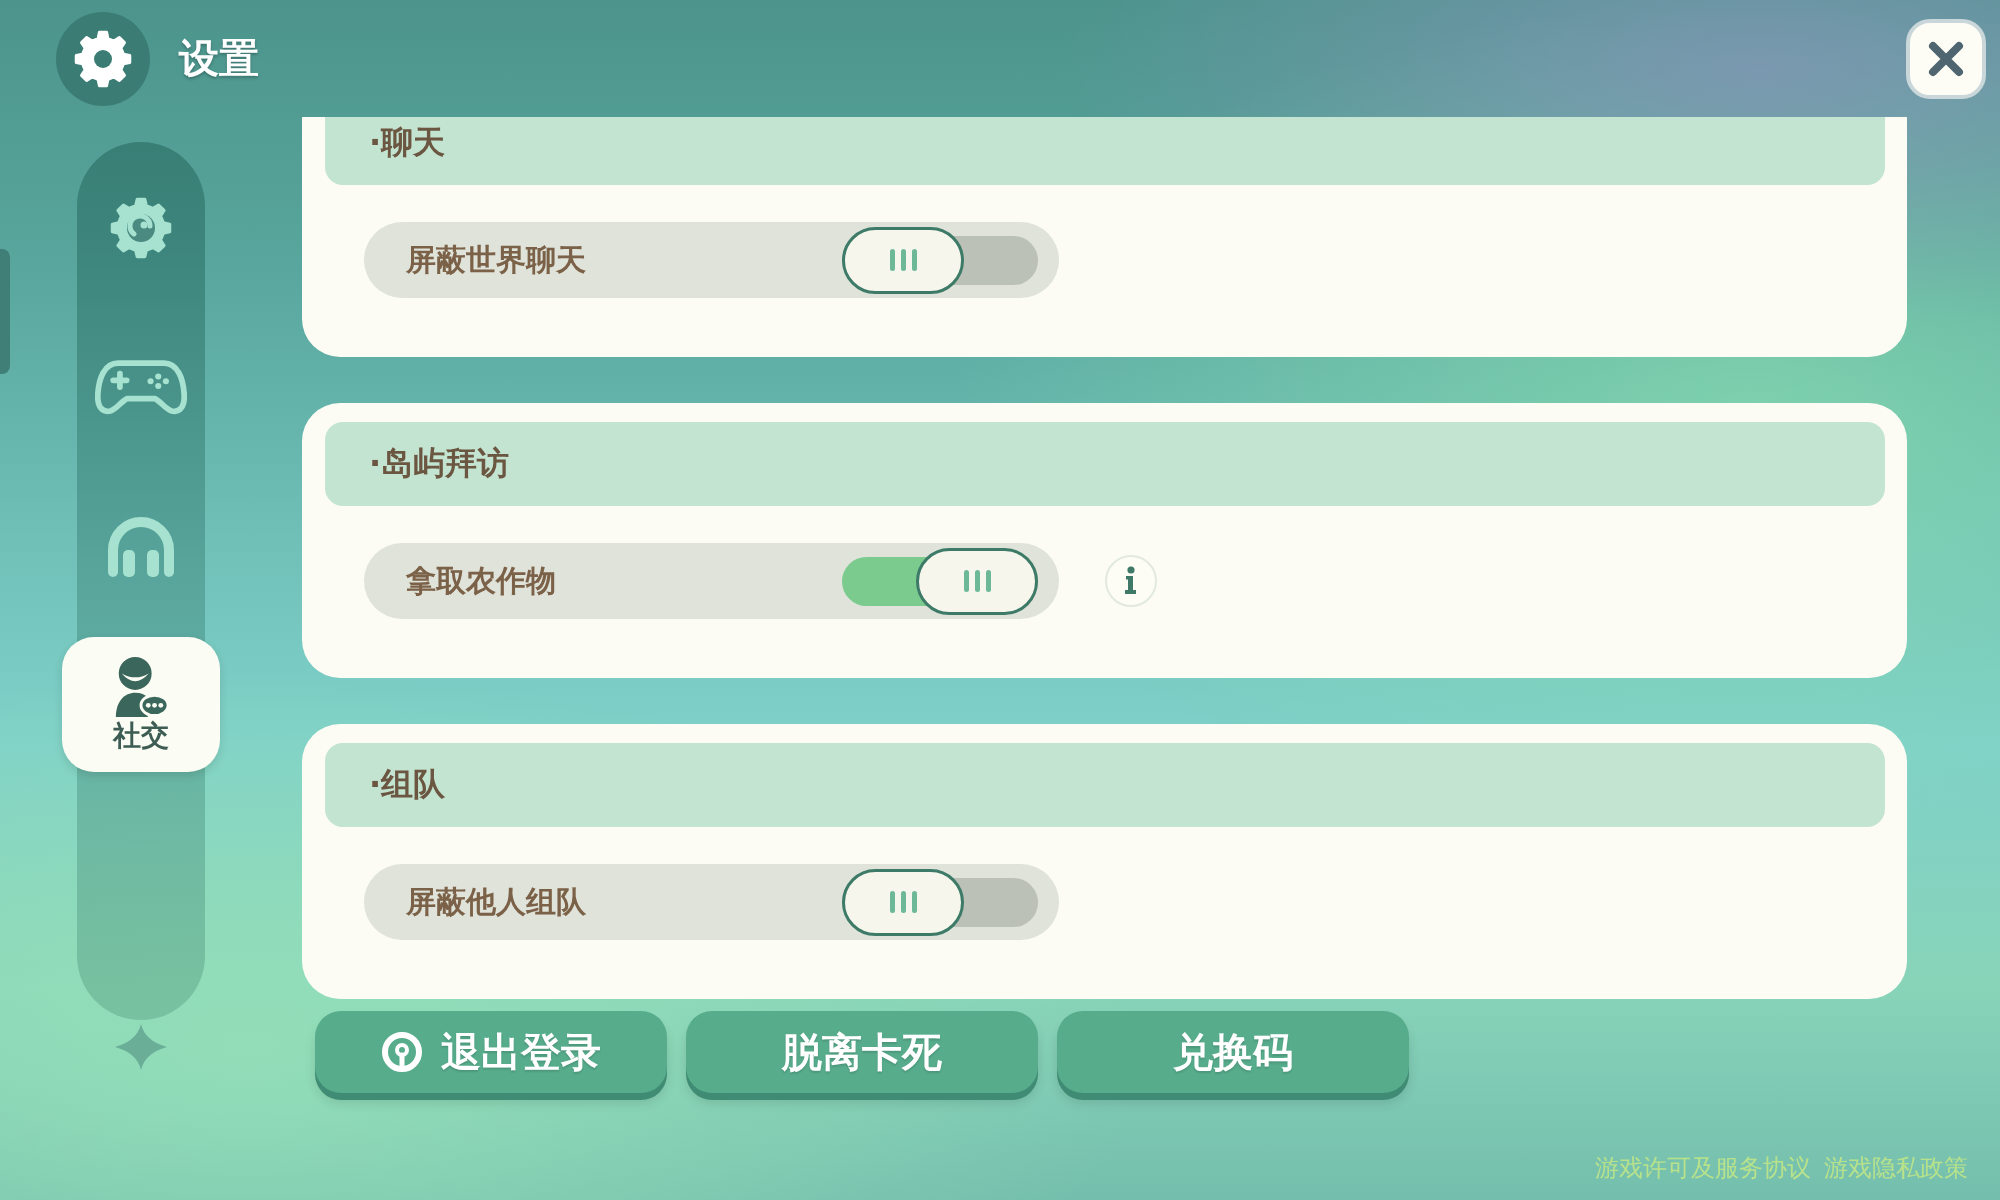 The width and height of the screenshot is (2000, 1200). Describe the element at coordinates (977, 581) in the screenshot. I see `switch-knob` at that location.